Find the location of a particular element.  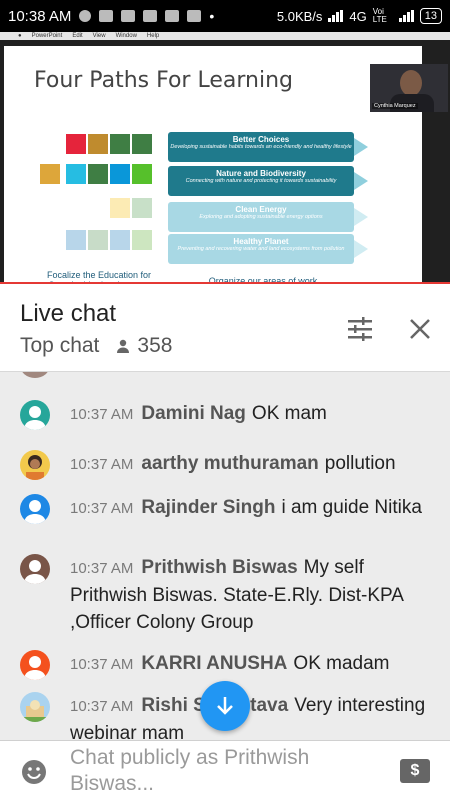

menu-item: PowerPoint is located at coordinates (47, 36).